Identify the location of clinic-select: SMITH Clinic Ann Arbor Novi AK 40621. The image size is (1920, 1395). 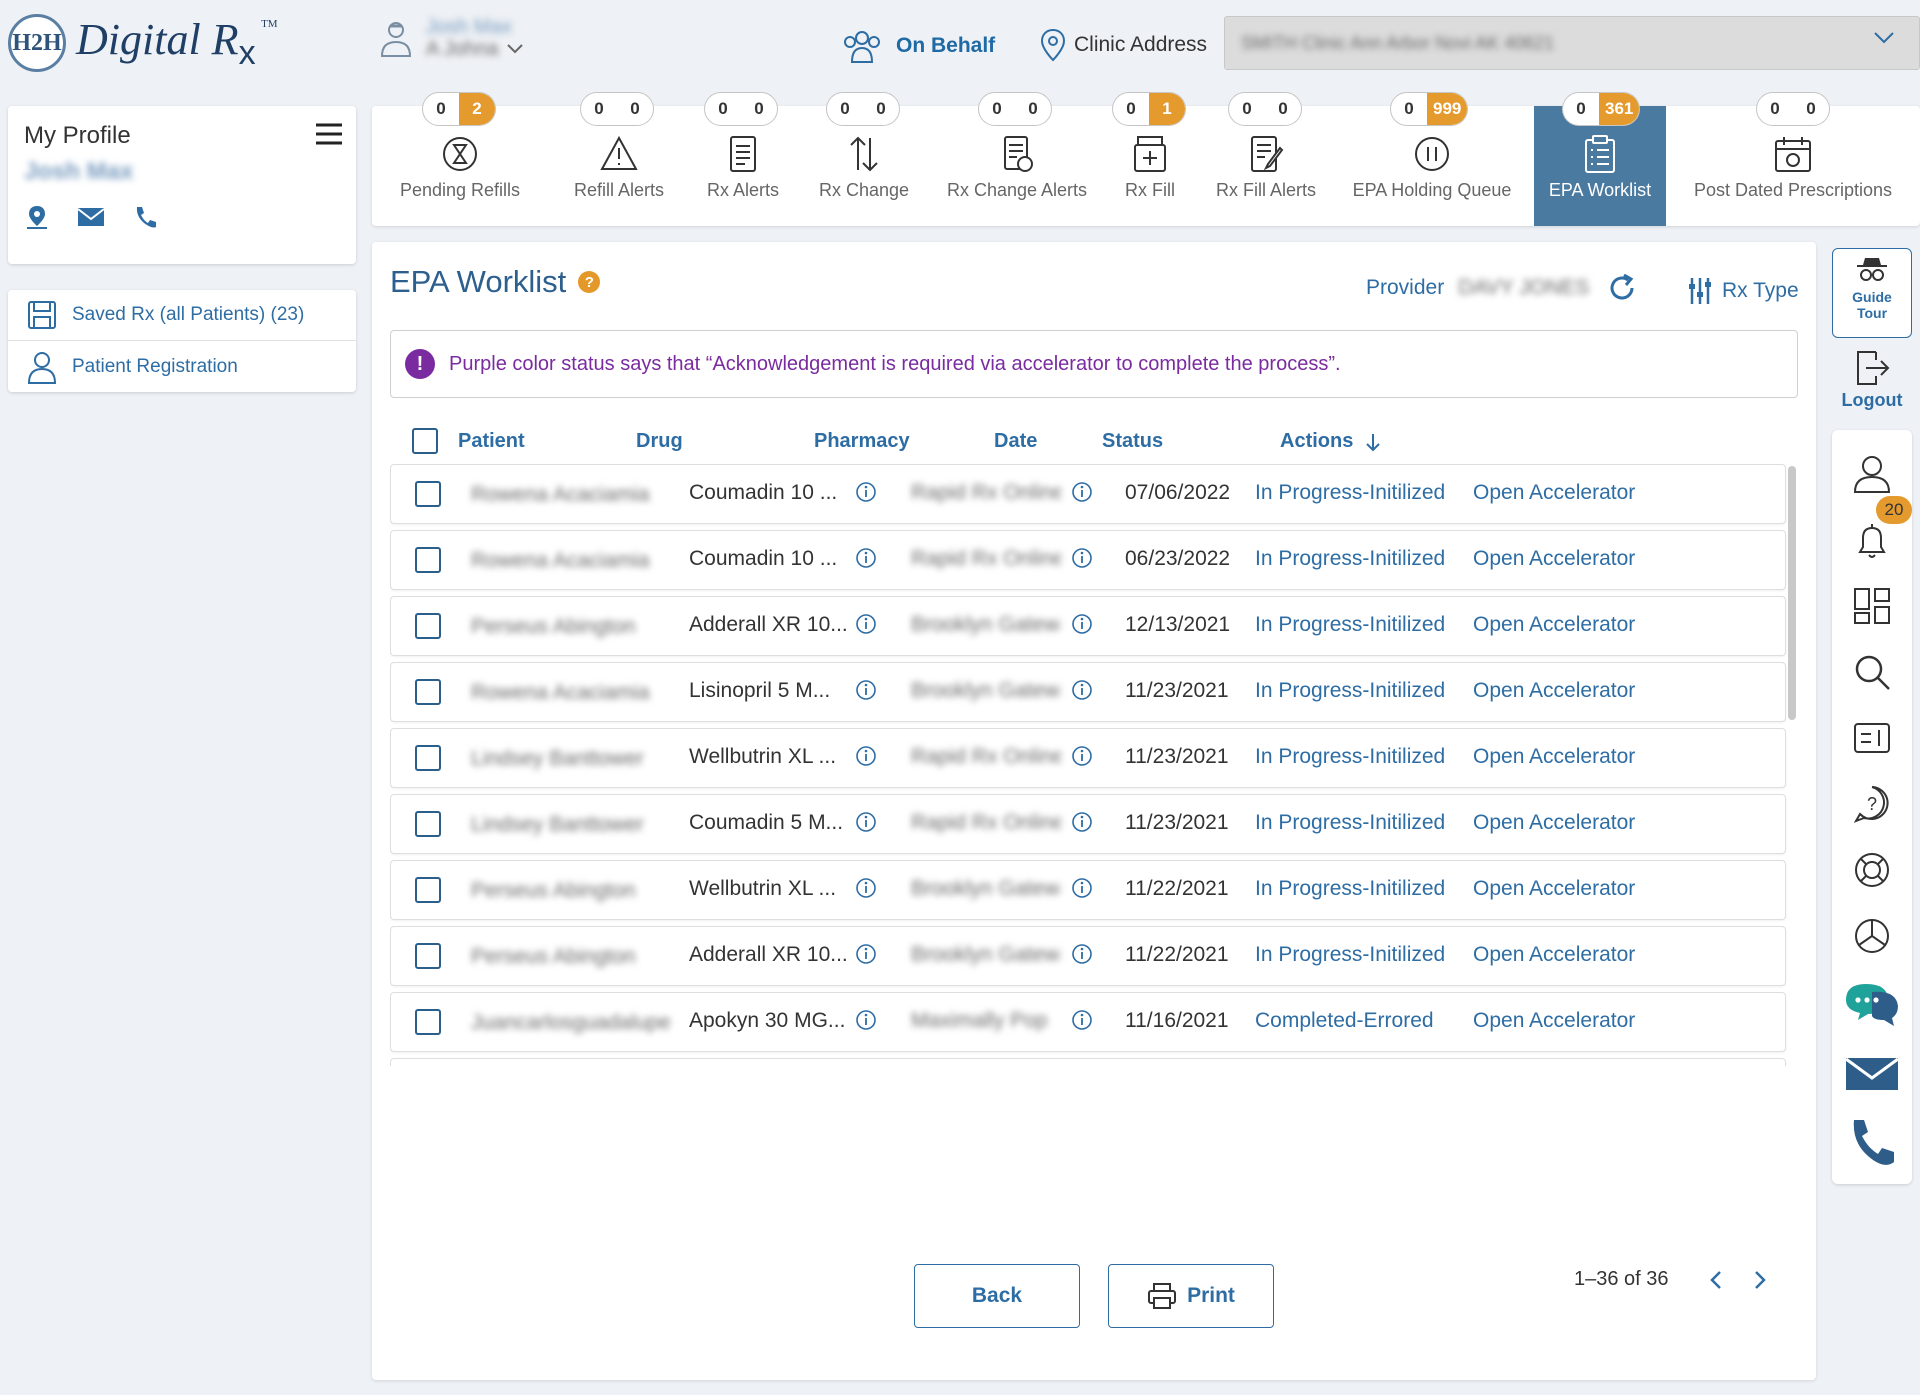
(1572, 43).